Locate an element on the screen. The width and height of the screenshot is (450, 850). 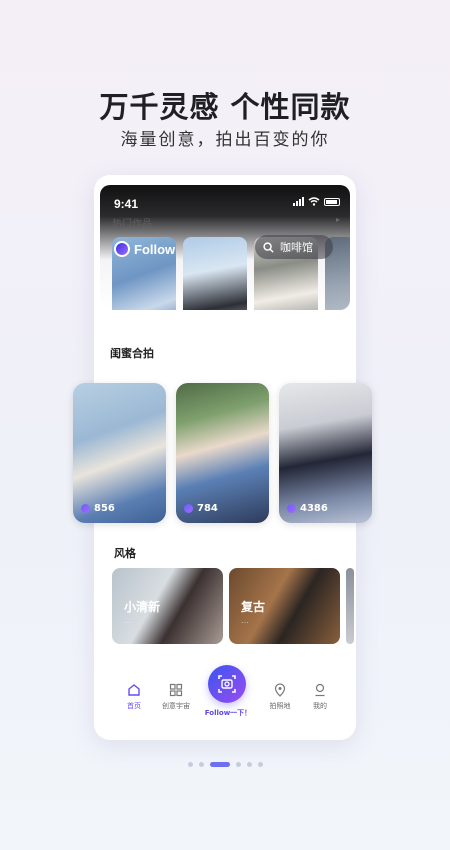
like-count: 856 is located at coordinates (98, 508).